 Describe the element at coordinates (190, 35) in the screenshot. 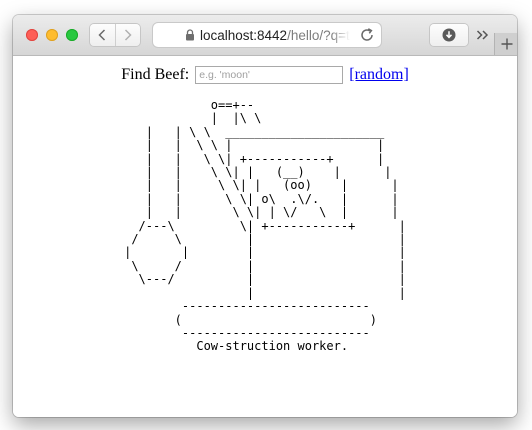

I see `lock-icon` at that location.